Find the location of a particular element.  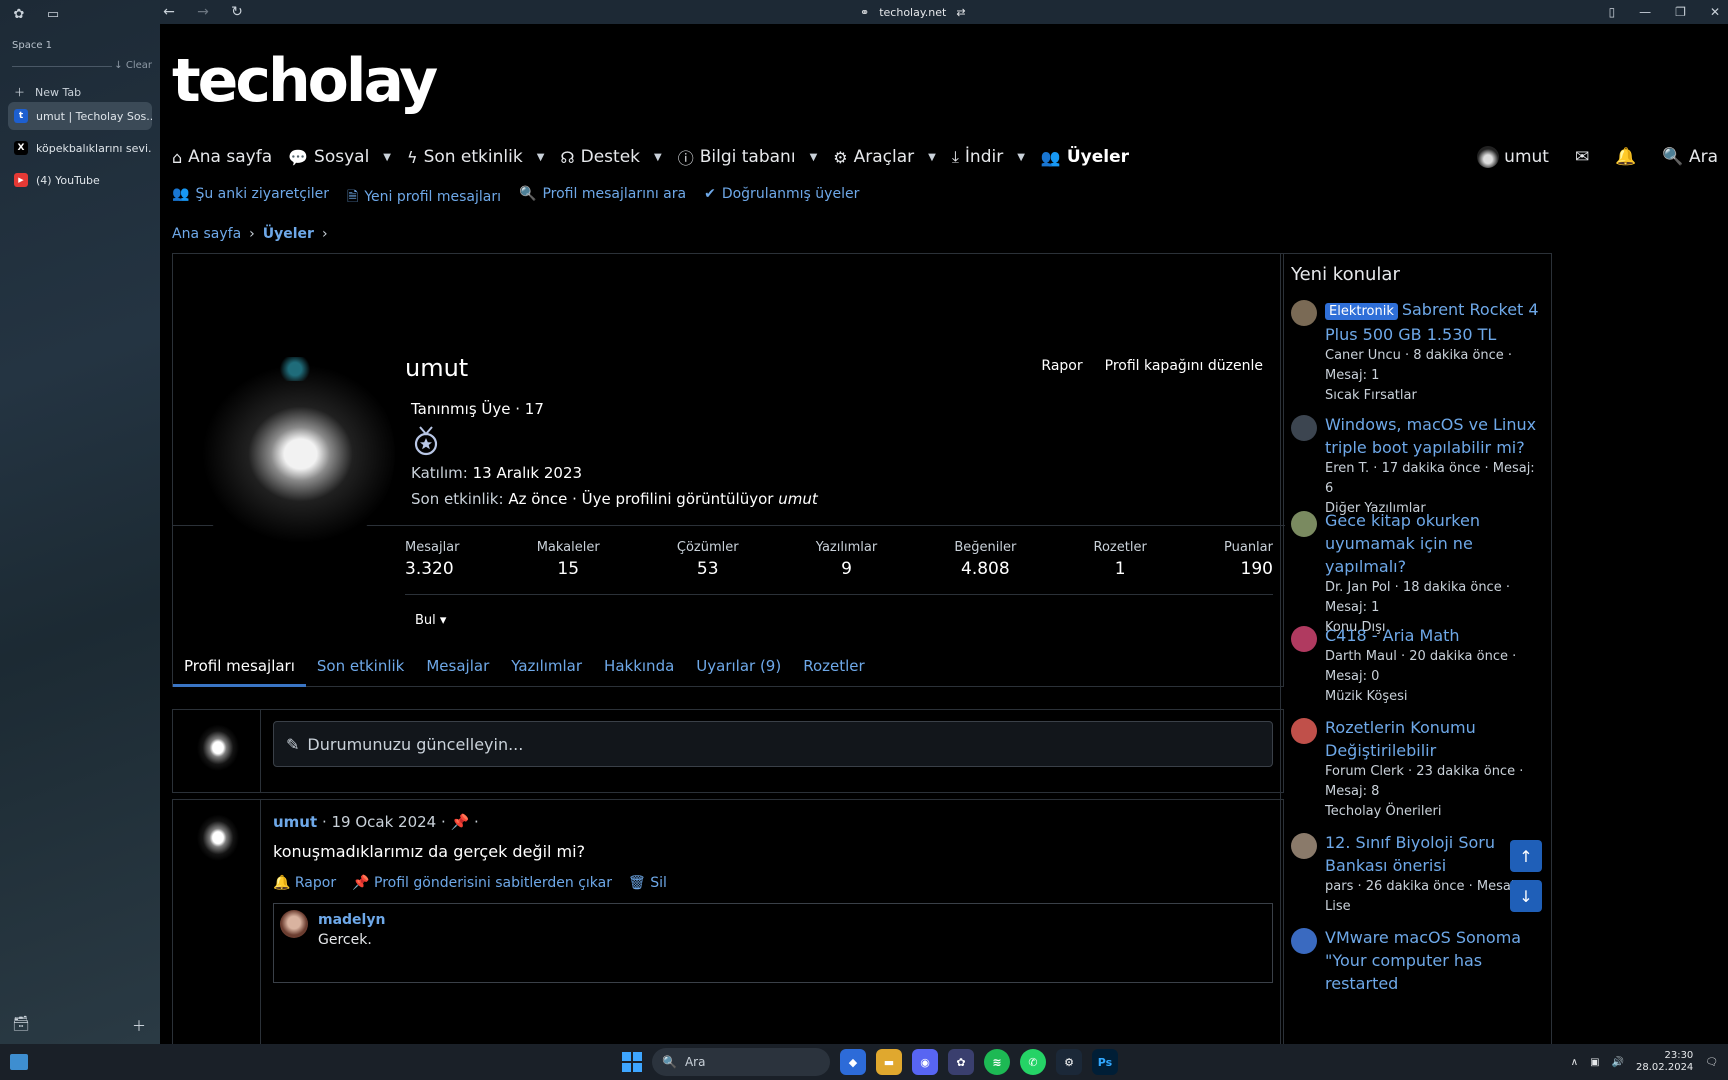

arrow-down-icon: ↓ is located at coordinates (1526, 896).